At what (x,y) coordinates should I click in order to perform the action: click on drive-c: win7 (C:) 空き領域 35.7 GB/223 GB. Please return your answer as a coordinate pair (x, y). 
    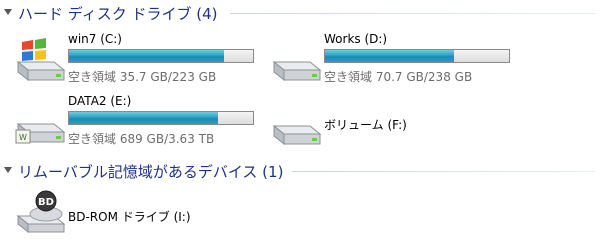
    Looking at the image, I should click on (139, 60).